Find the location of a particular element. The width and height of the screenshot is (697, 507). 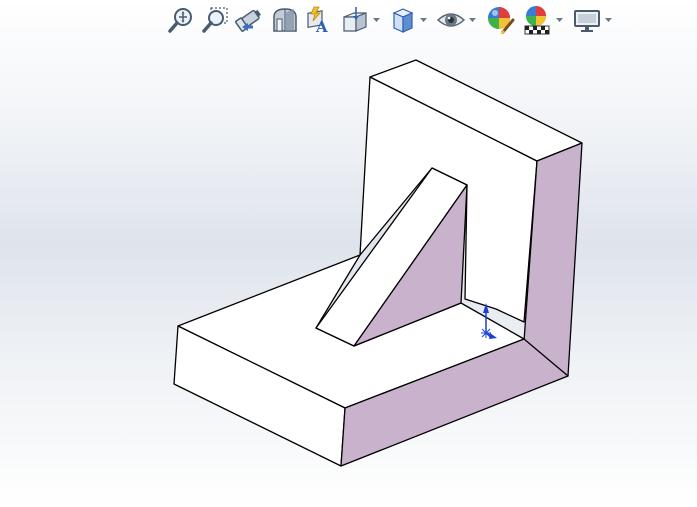

apply-scene-button is located at coordinates (537, 20).